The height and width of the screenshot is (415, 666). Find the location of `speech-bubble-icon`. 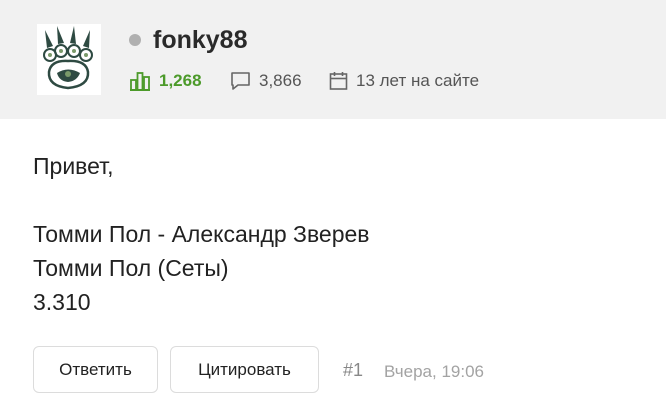

speech-bubble-icon is located at coordinates (240, 81).